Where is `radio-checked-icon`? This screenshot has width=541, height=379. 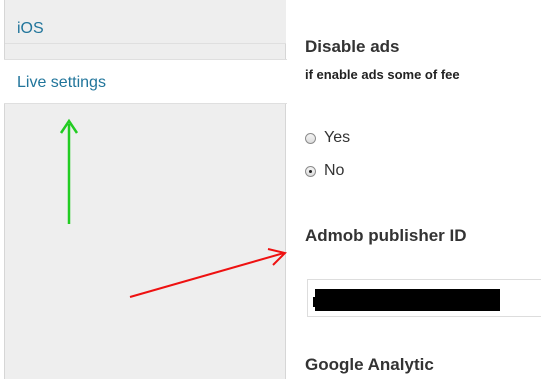
radio-checked-icon is located at coordinates (310, 171).